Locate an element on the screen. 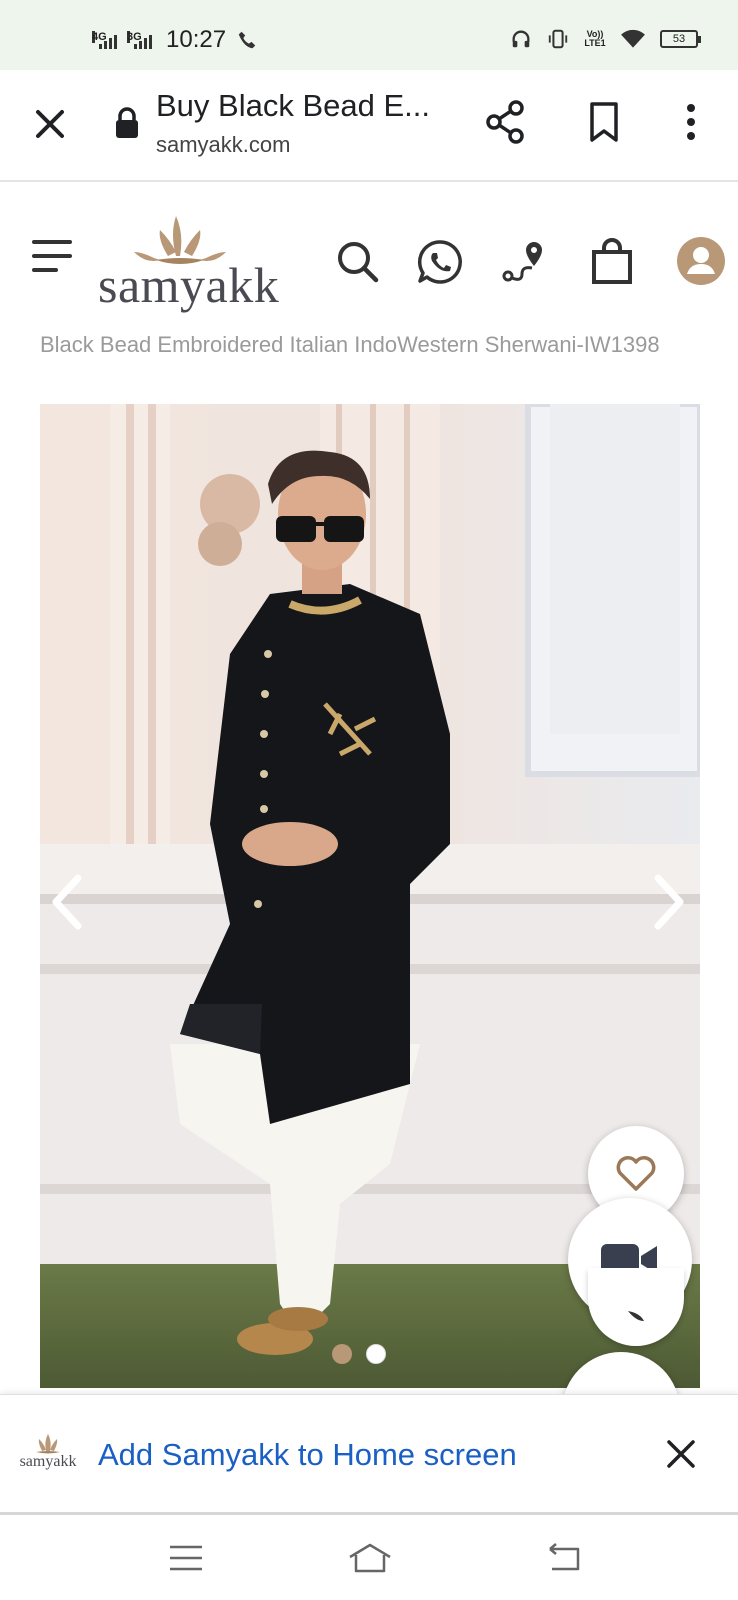 The image size is (738, 1600). bookmark-icon is located at coordinates (604, 122).